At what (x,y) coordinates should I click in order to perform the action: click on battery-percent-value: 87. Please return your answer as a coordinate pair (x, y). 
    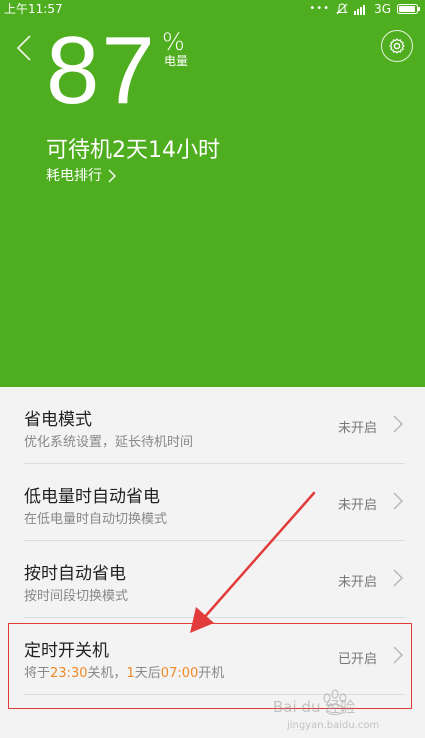
    Looking at the image, I should click on (101, 70).